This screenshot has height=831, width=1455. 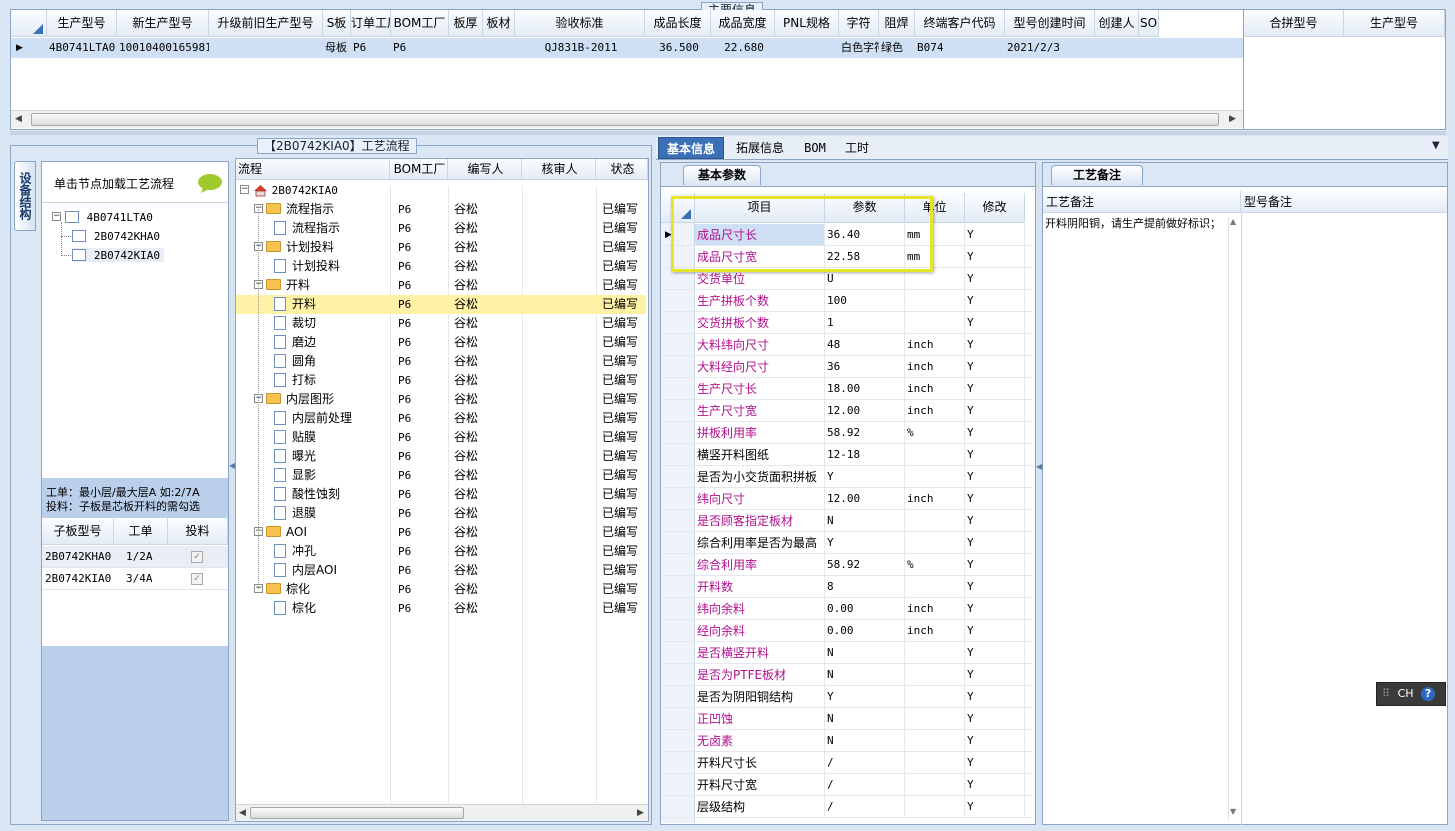 I want to click on remark-vscrollbar: ▲ ▼, so click(x=1234, y=519).